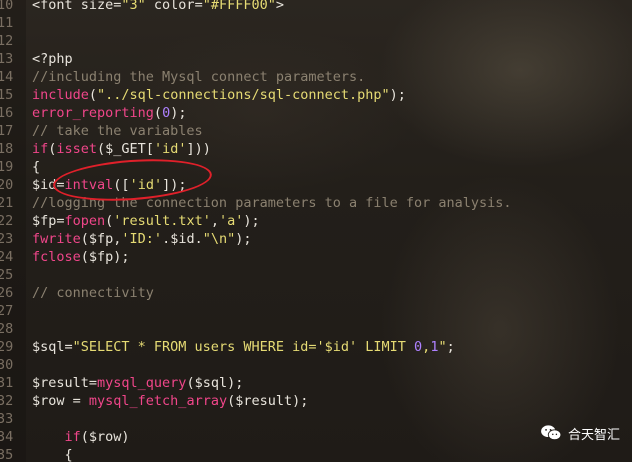  I want to click on line-number: 27, so click(7, 311).